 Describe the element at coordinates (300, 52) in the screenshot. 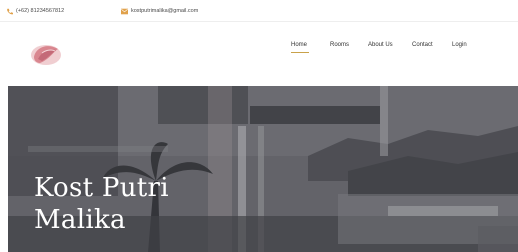

I see `active-nav-indicator` at that location.